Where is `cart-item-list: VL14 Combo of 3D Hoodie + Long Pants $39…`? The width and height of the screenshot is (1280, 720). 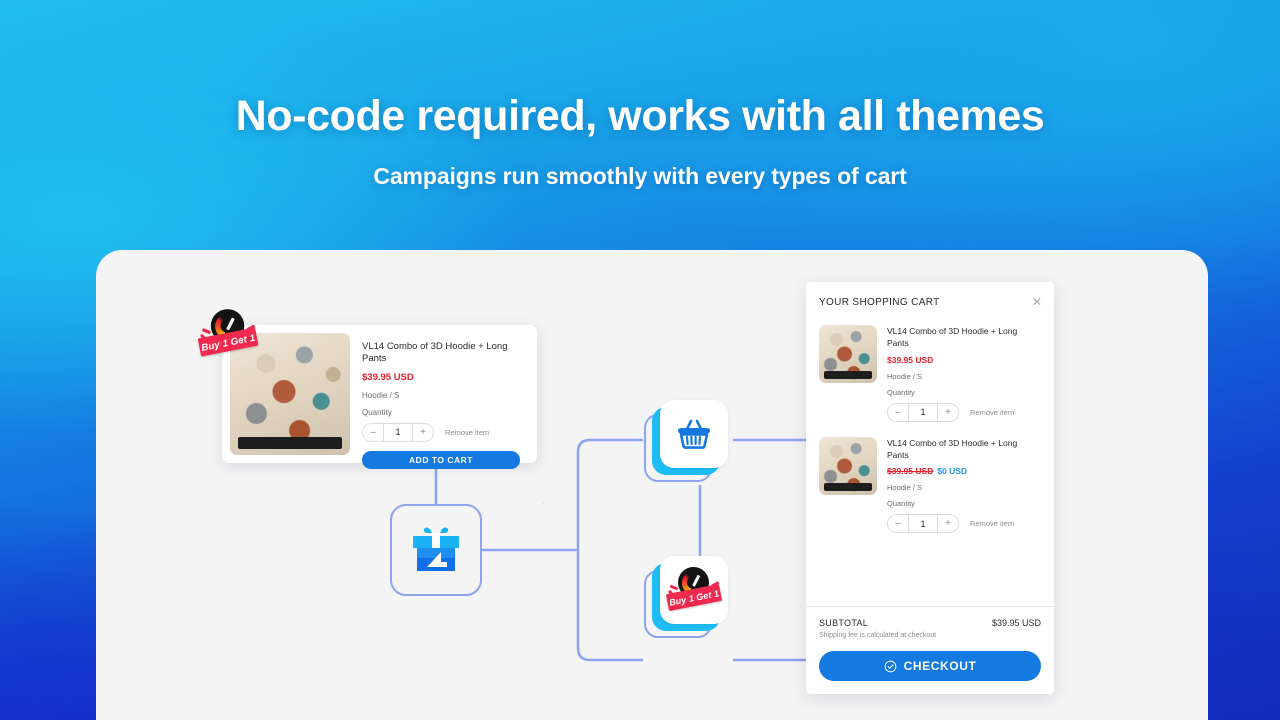
cart-item-list: VL14 Combo of 3D Hoodie + Long Pants $39… is located at coordinates (930, 457).